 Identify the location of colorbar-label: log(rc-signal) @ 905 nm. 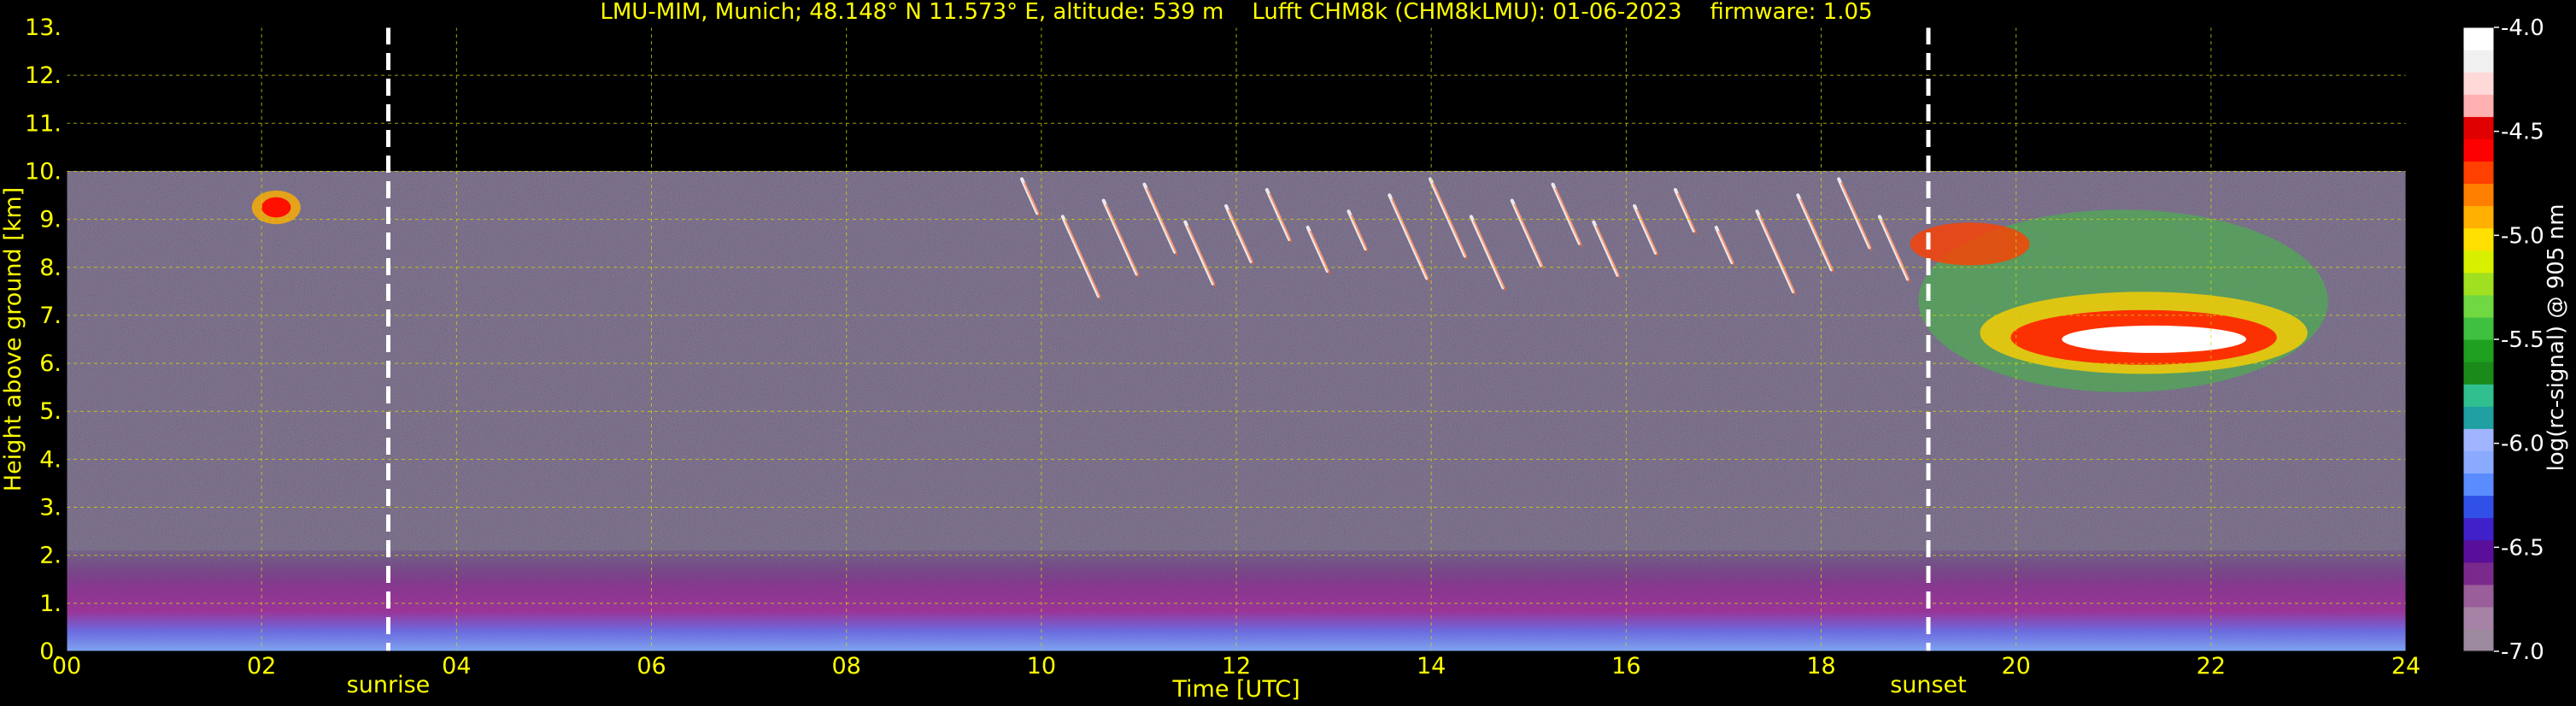
(2556, 338).